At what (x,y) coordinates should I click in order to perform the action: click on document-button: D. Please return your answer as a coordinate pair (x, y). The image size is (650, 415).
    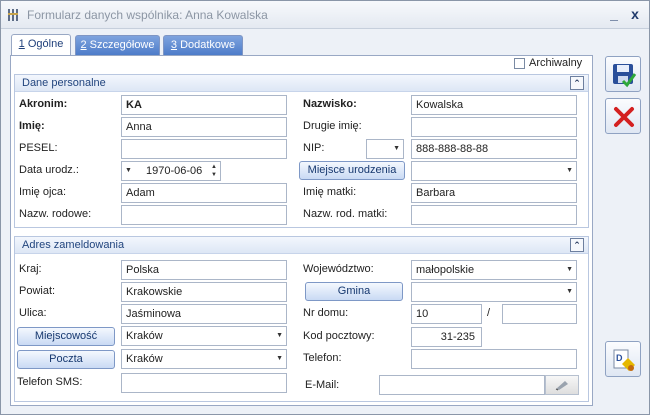
    Looking at the image, I should click on (623, 359).